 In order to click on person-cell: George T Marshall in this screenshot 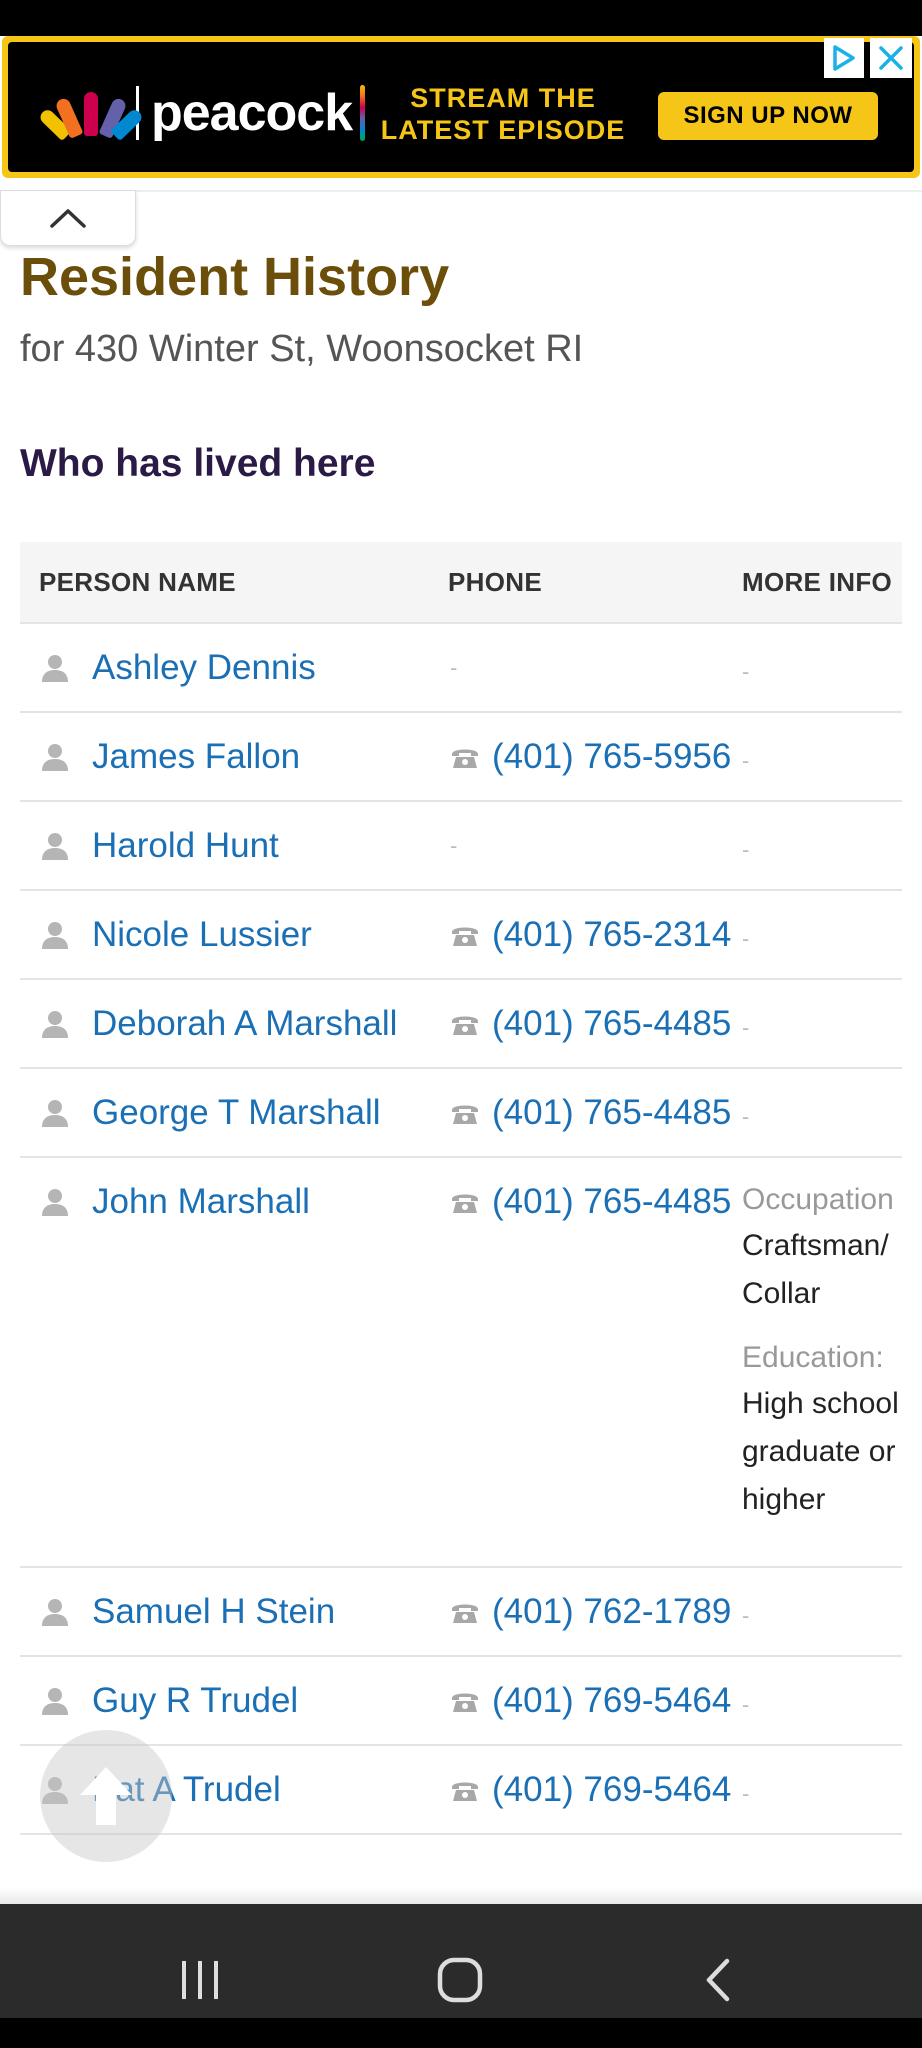, I will do `click(210, 1113)`.